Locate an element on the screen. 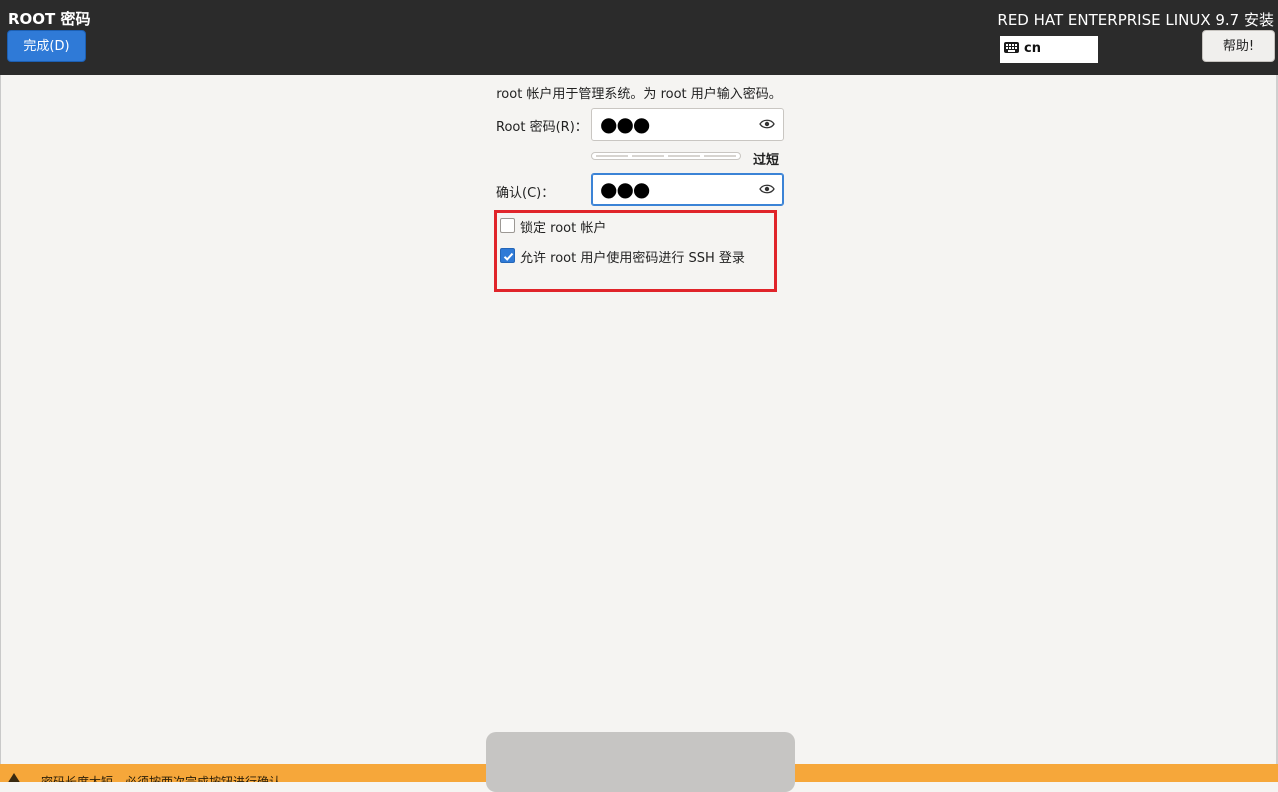  show-confirm-password-icon is located at coordinates (767, 189).